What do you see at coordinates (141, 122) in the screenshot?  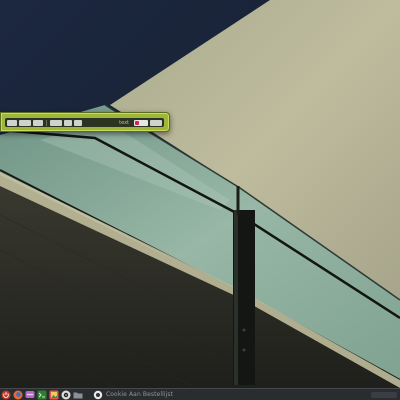 I see `toolbar-color-swatch` at bounding box center [141, 122].